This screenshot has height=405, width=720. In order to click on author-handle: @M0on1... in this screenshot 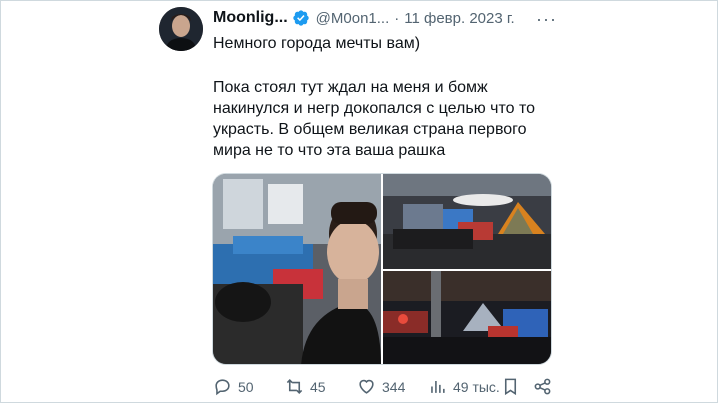, I will do `click(353, 18)`.